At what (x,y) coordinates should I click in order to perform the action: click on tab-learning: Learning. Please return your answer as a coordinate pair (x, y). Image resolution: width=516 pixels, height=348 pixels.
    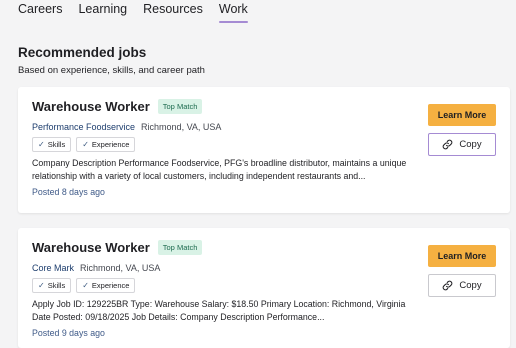
    Looking at the image, I should click on (102, 12).